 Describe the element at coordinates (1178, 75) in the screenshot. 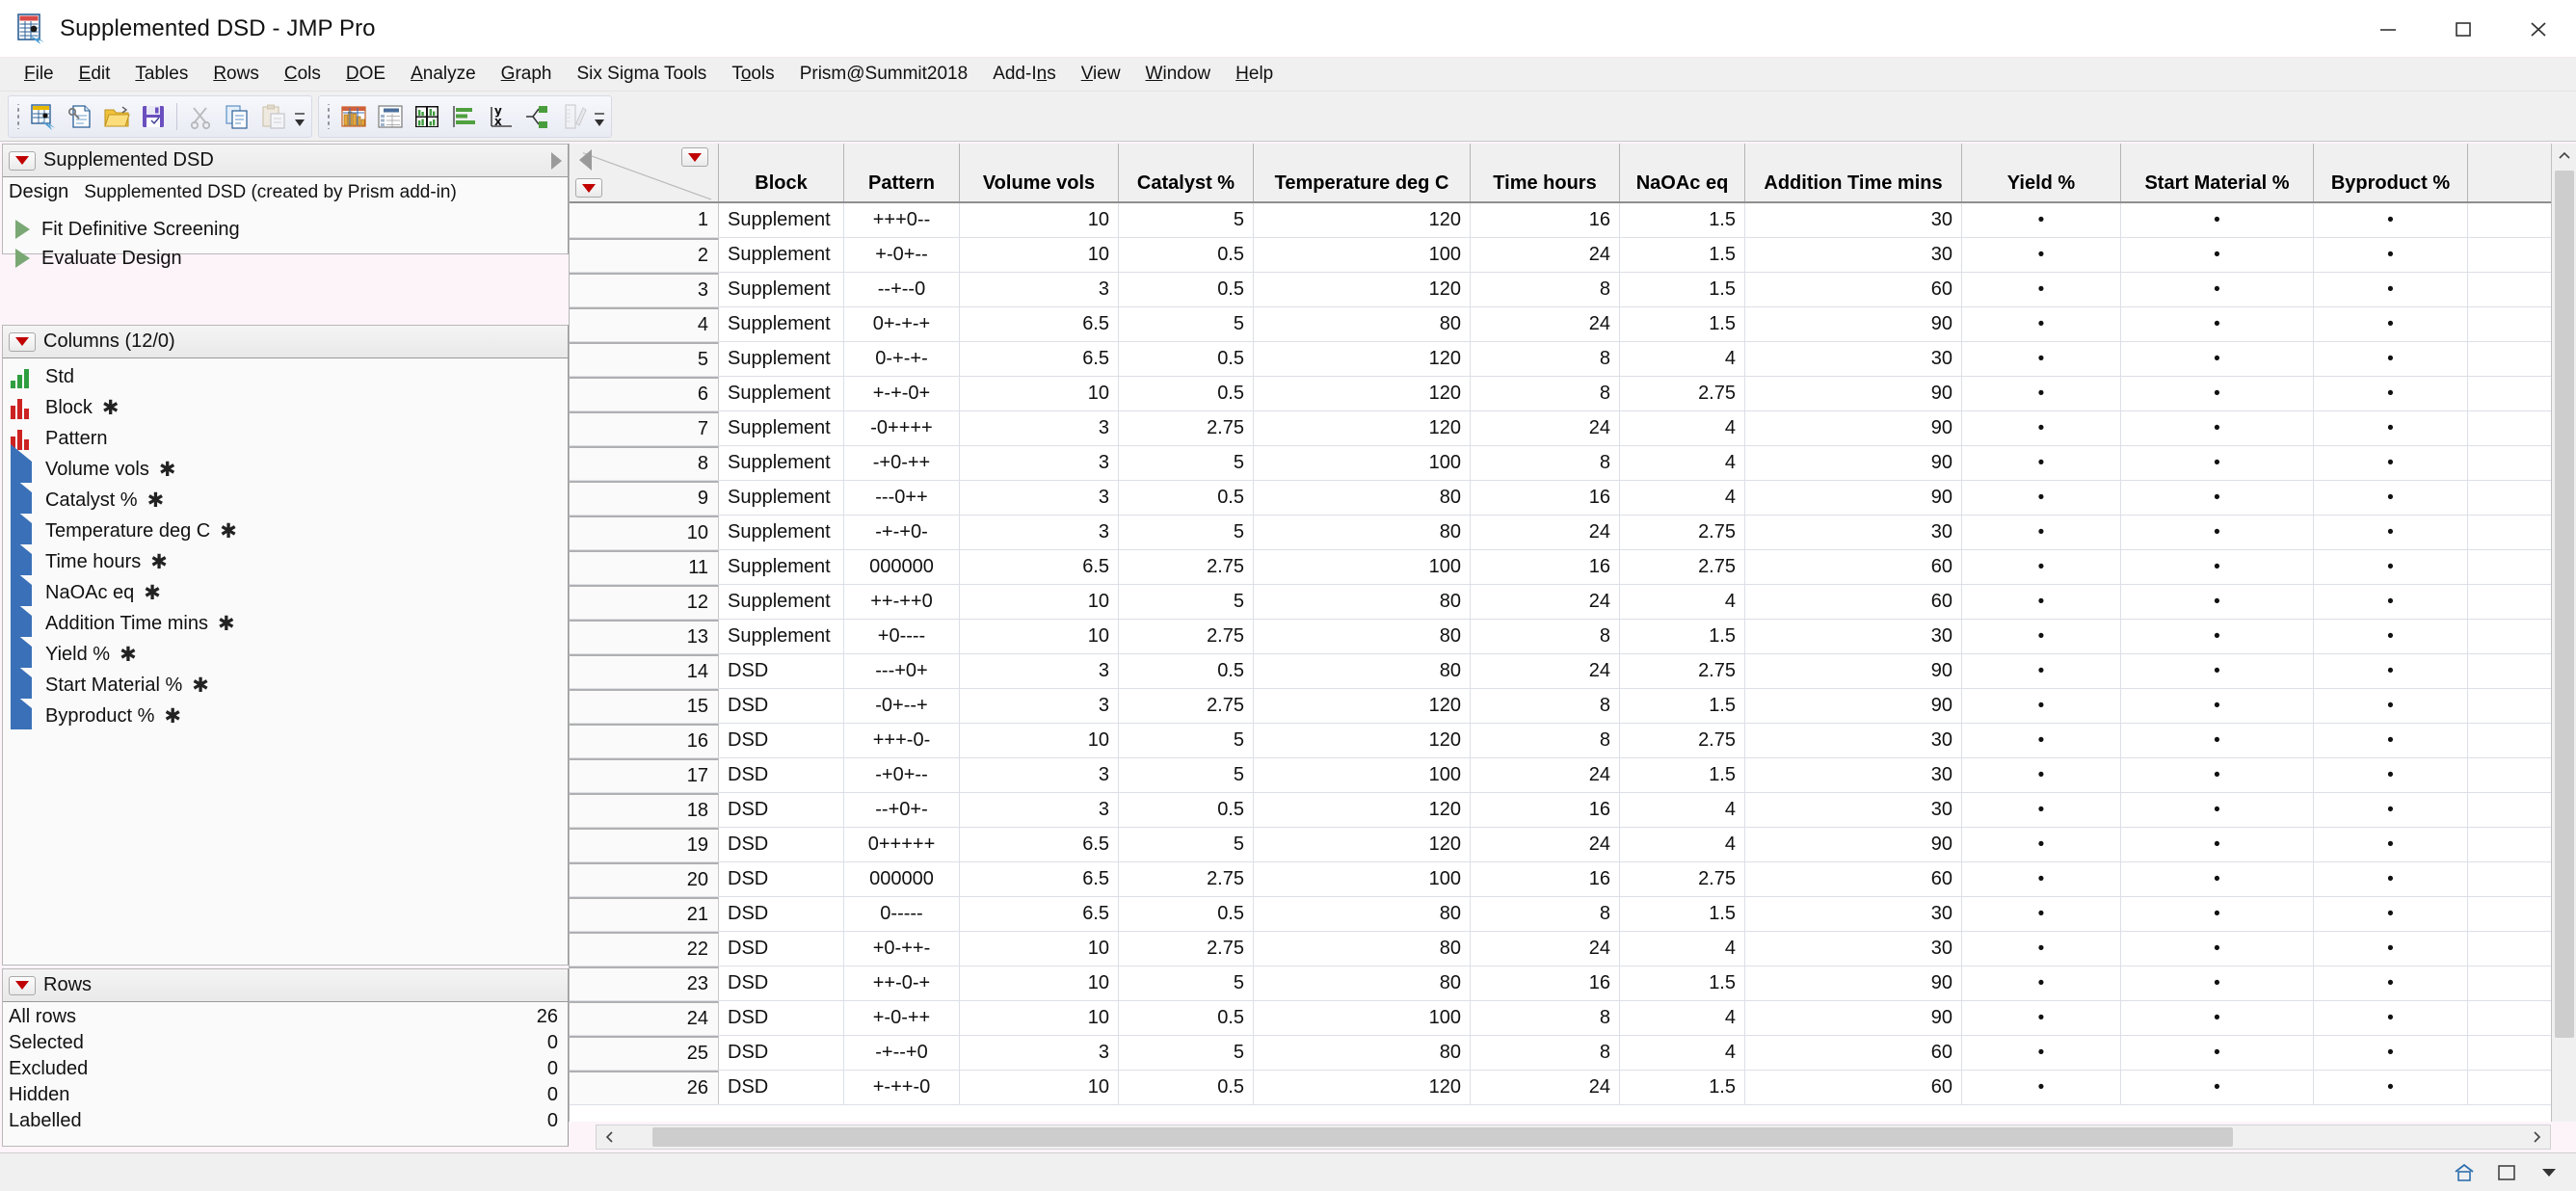

I see `menu-window: Window` at that location.